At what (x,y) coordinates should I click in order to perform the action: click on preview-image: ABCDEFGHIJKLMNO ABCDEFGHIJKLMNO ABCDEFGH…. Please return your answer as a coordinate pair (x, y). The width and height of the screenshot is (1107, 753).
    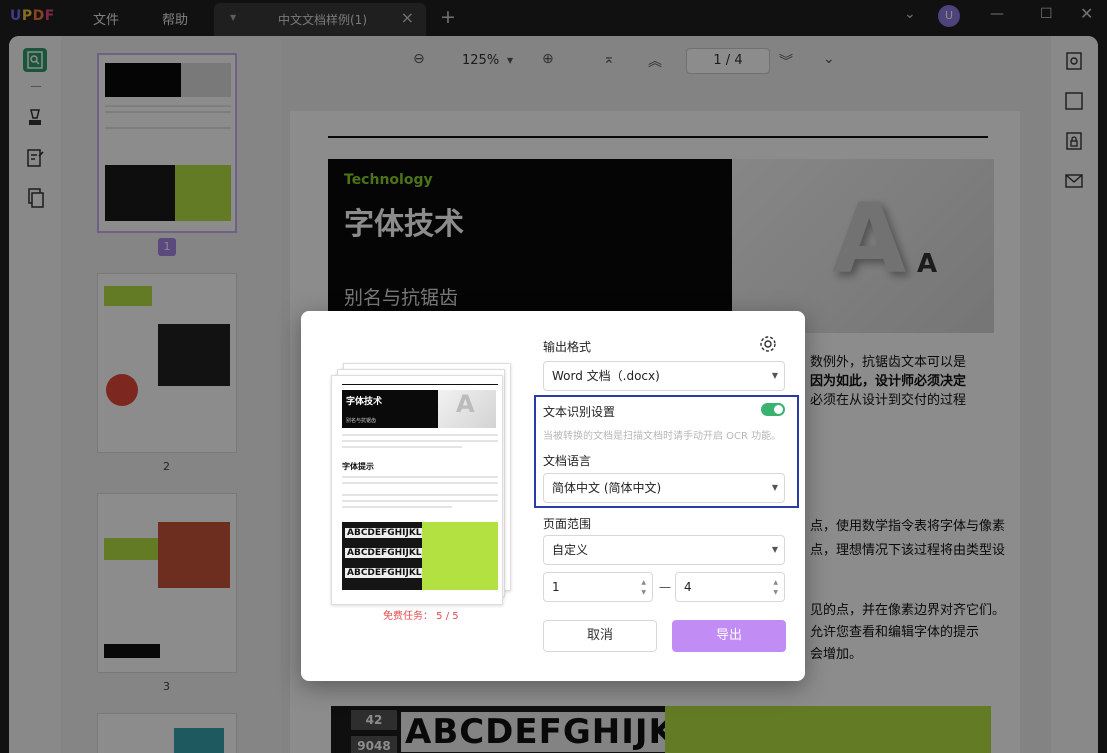
    Looking at the image, I should click on (382, 556).